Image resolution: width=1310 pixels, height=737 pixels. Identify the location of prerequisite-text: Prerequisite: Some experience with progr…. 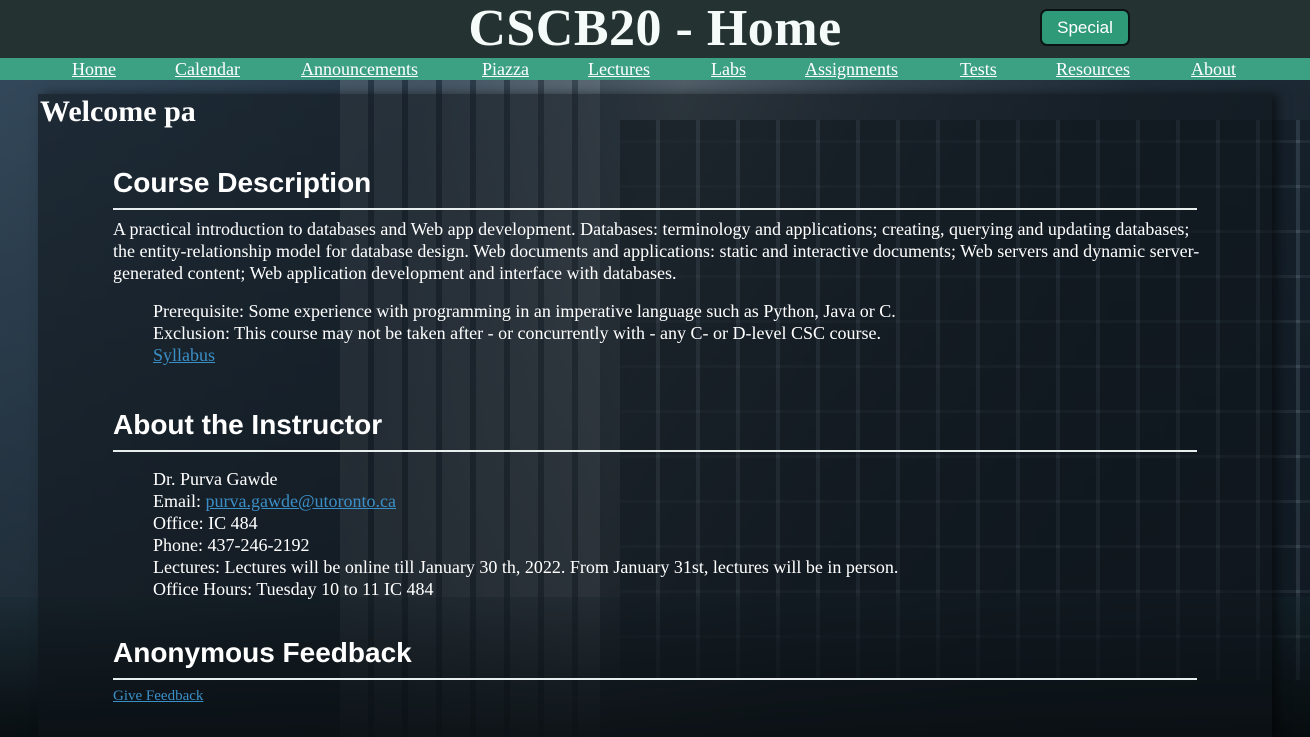
(524, 311).